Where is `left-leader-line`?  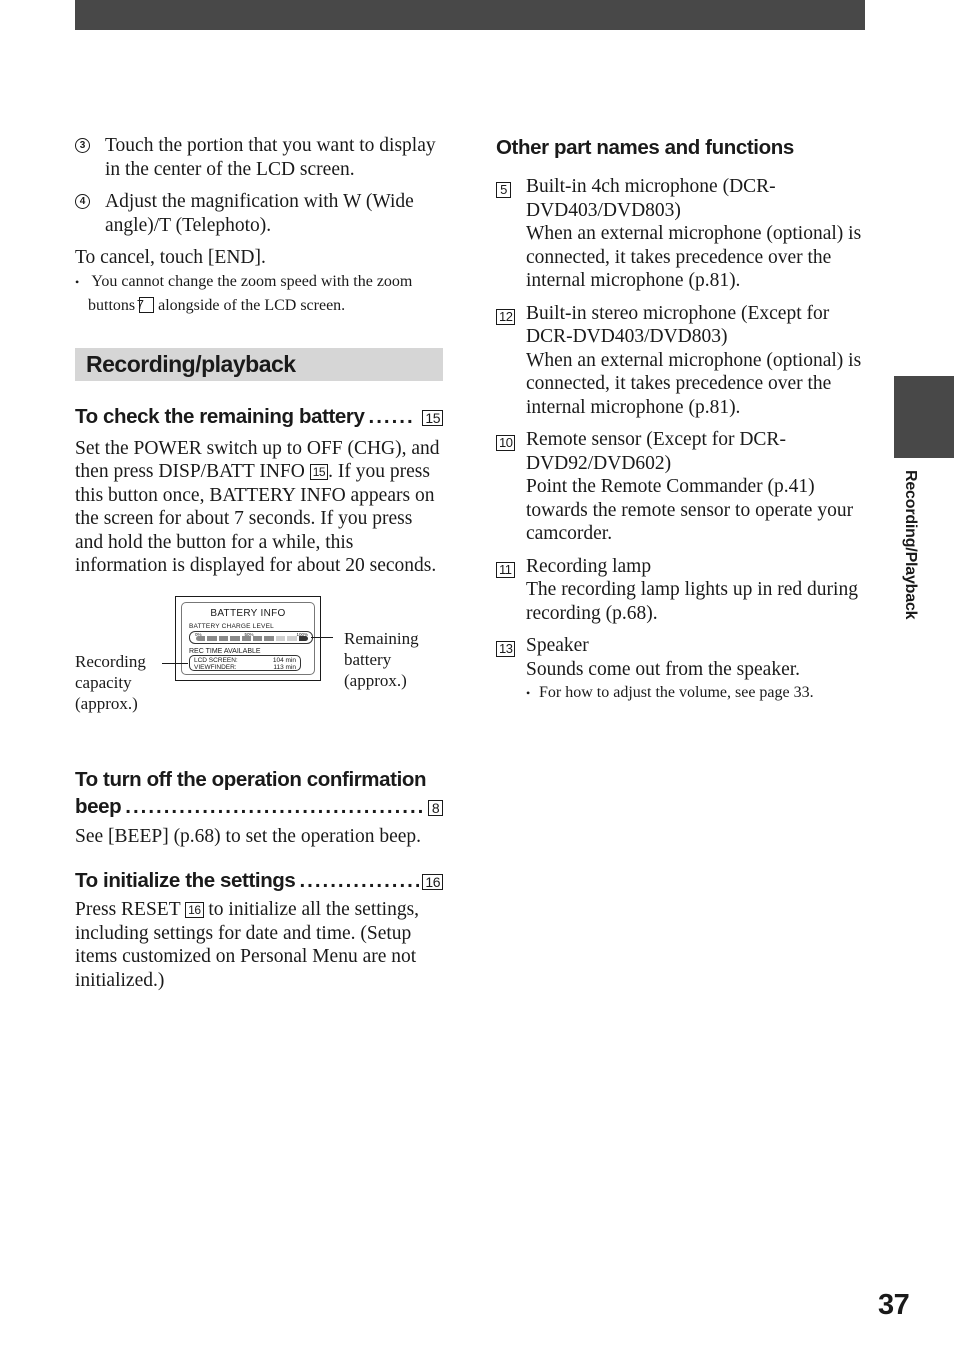 left-leader-line is located at coordinates (175, 663).